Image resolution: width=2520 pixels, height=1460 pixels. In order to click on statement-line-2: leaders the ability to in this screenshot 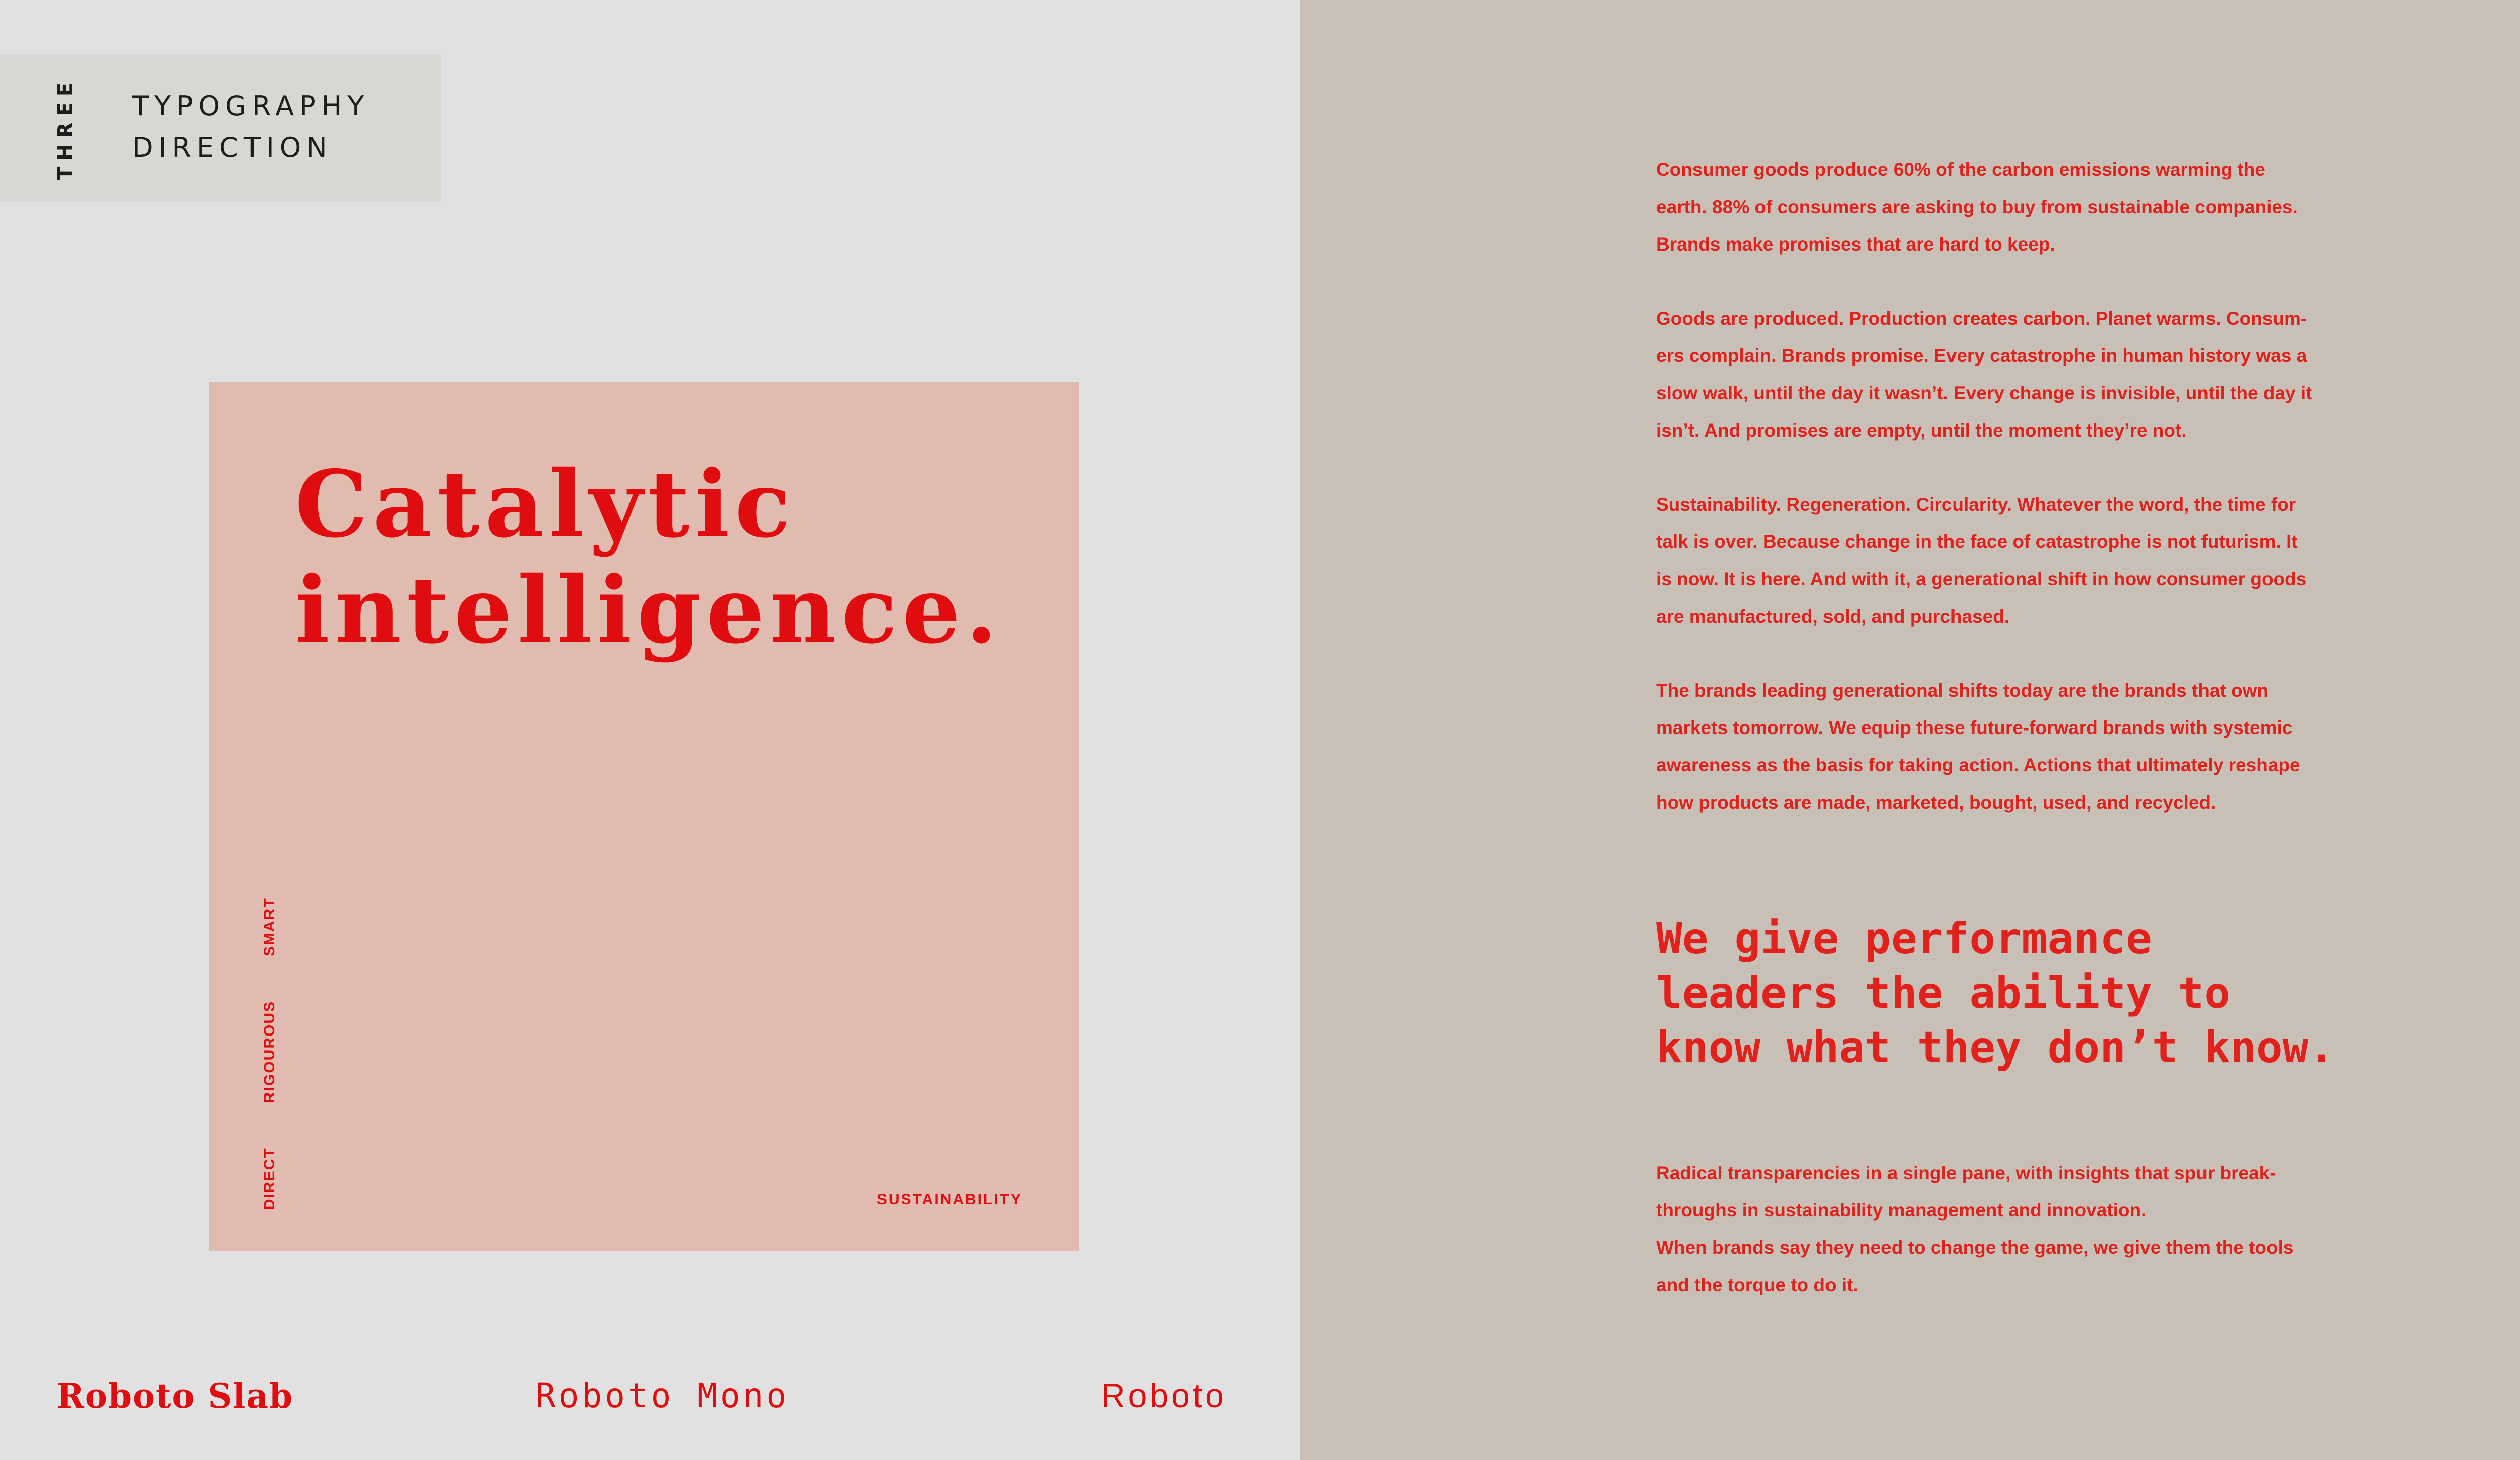, I will do `click(1943, 993)`.